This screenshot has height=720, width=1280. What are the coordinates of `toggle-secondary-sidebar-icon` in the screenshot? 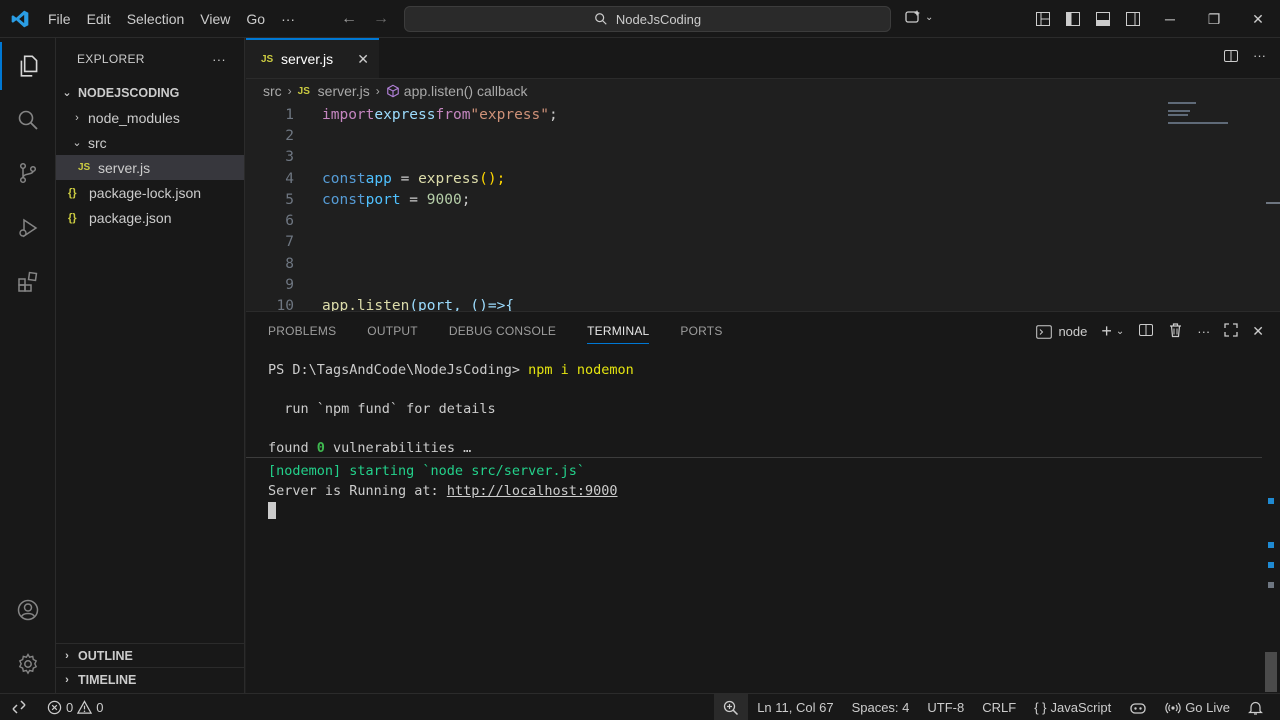 It's located at (1133, 19).